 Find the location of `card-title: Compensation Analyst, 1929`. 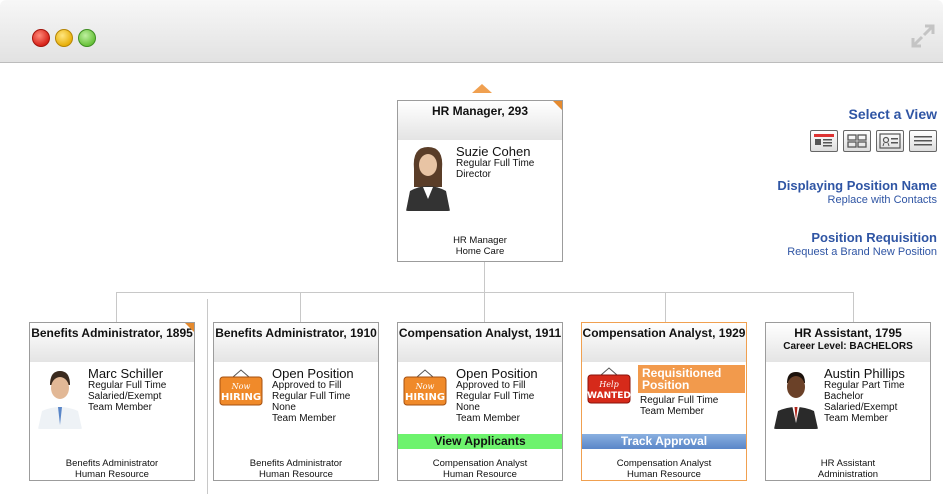

card-title: Compensation Analyst, 1929 is located at coordinates (664, 342).